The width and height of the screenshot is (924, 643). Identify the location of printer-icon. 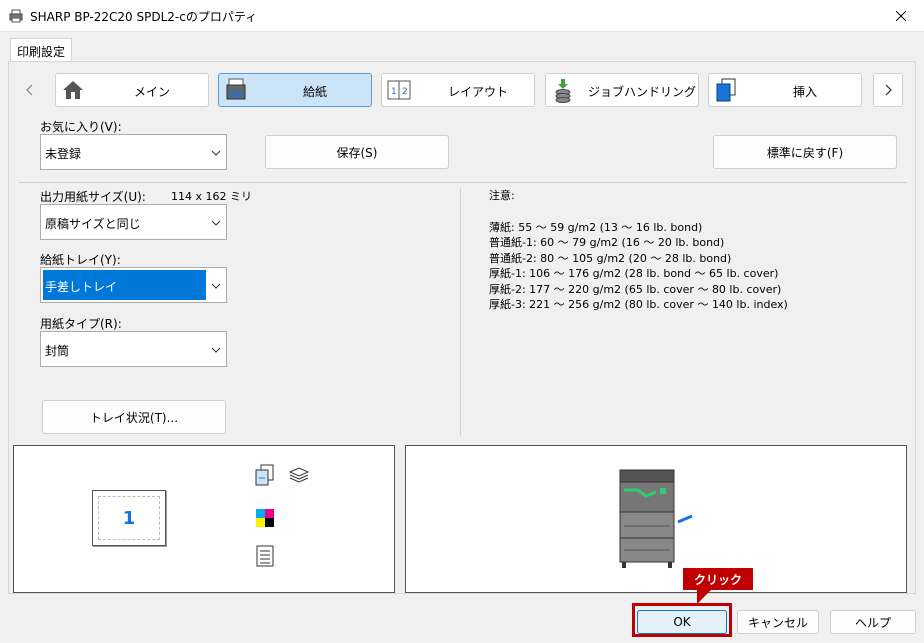
(16, 16).